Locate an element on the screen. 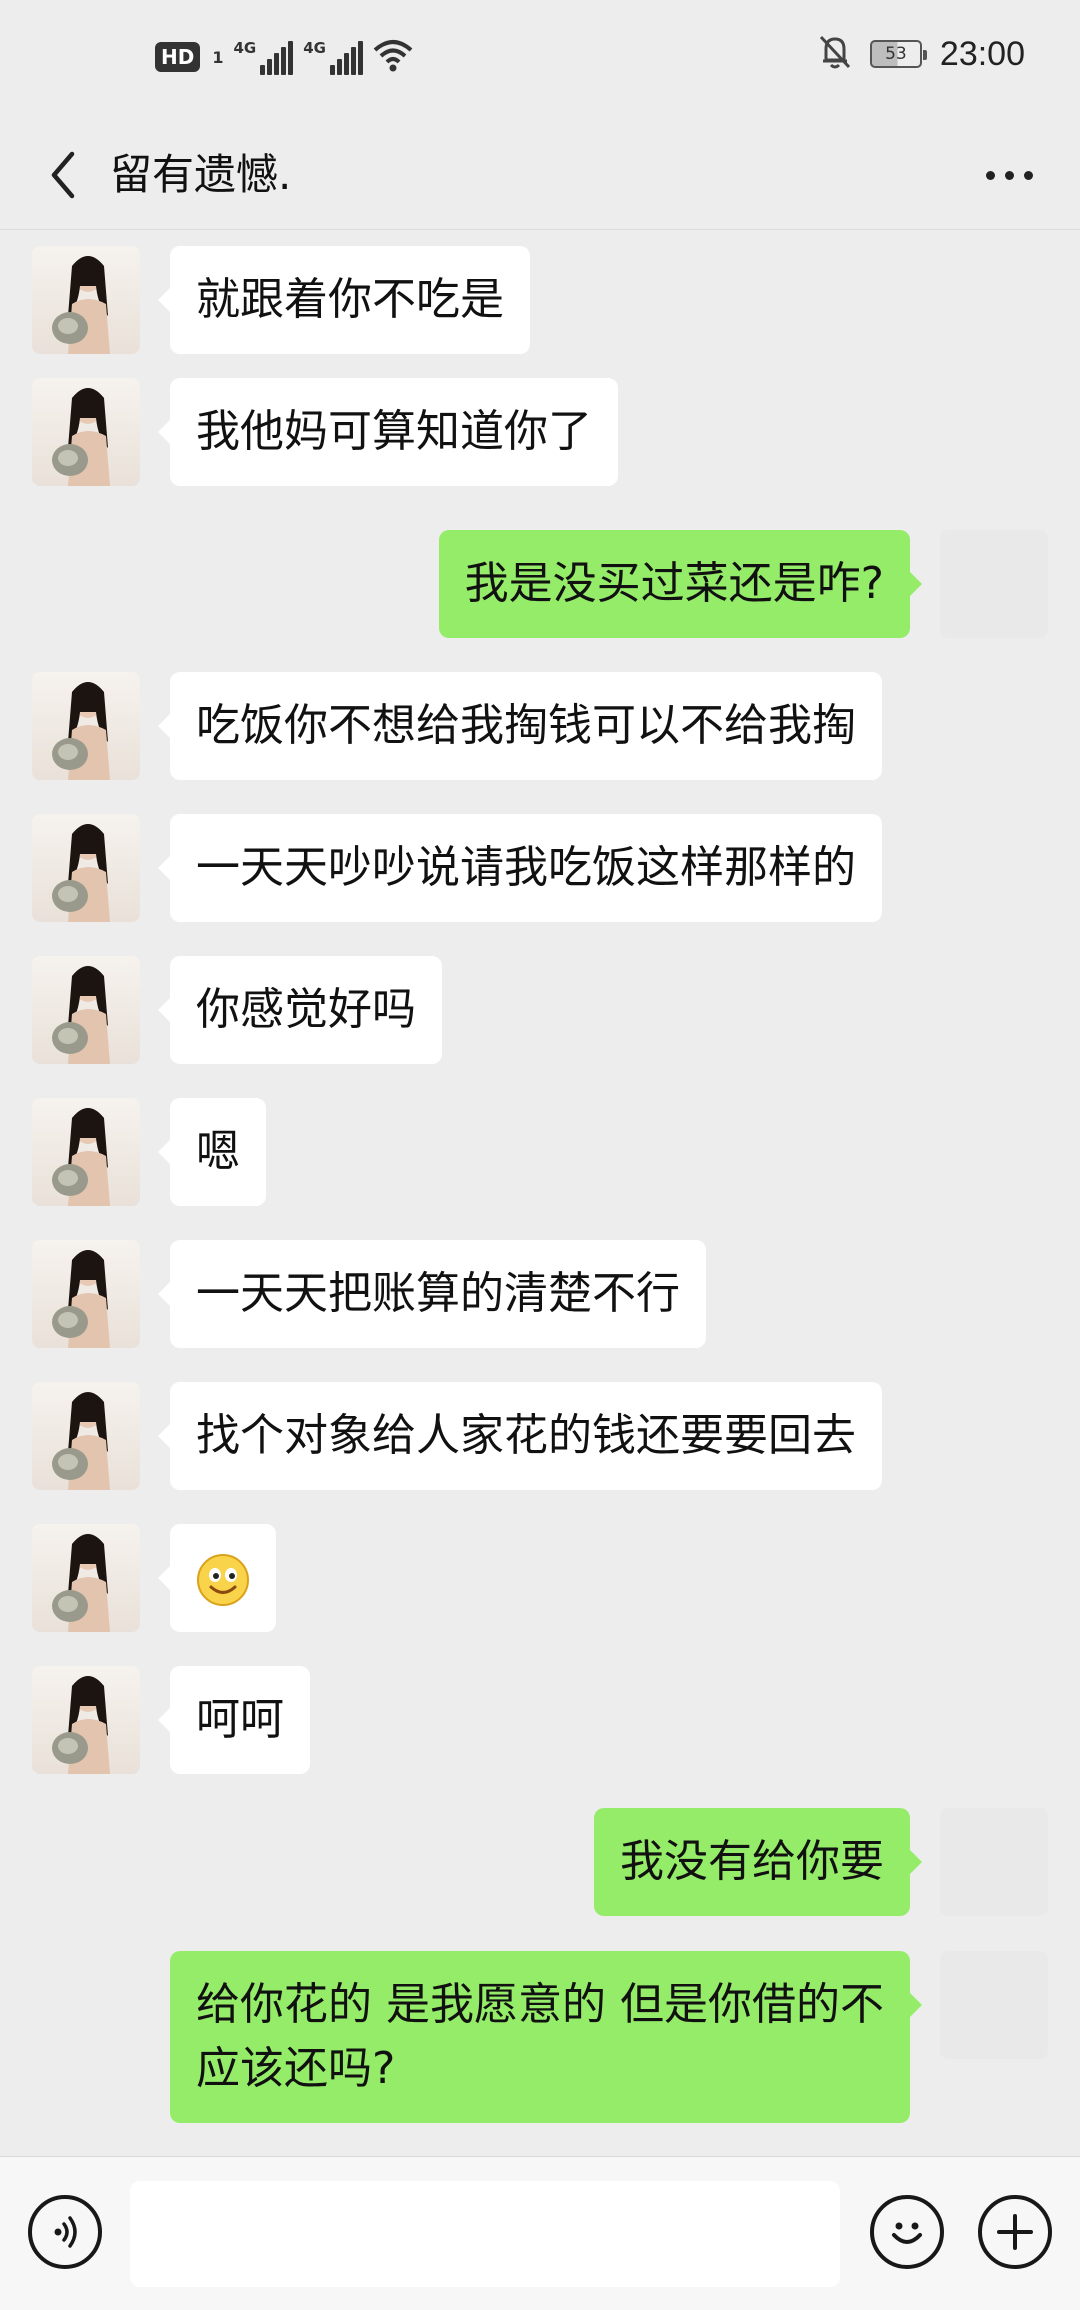 This screenshot has width=1080, height=2310. battery-icon: 53 is located at coordinates (898, 54).